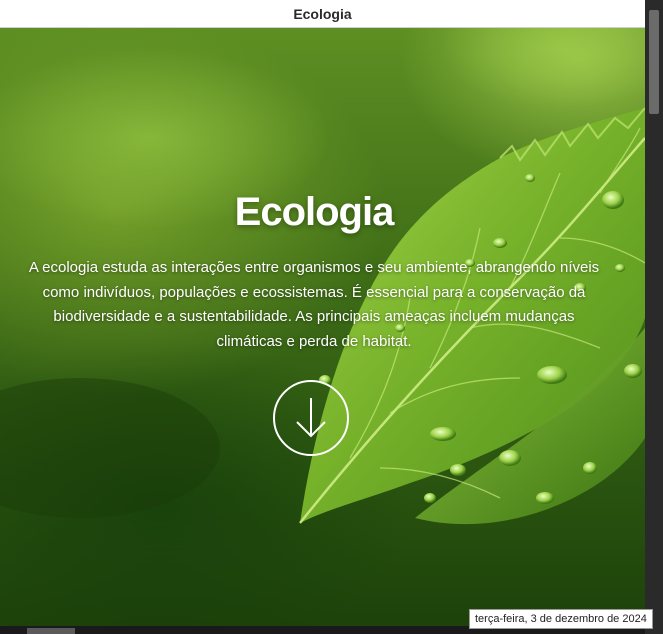 This screenshot has width=663, height=634. I want to click on arrow-down-icon, so click(311, 418).